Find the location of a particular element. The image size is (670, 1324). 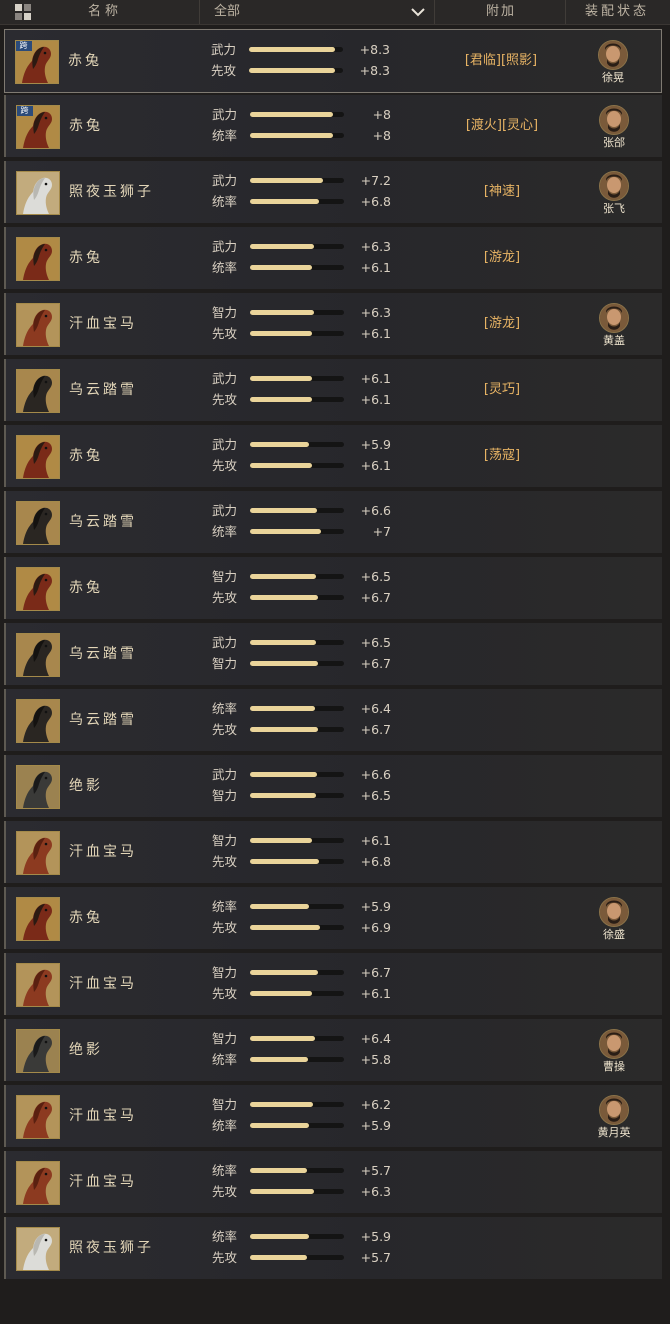

equipped-general-name: 徐盛 is located at coordinates (614, 934).